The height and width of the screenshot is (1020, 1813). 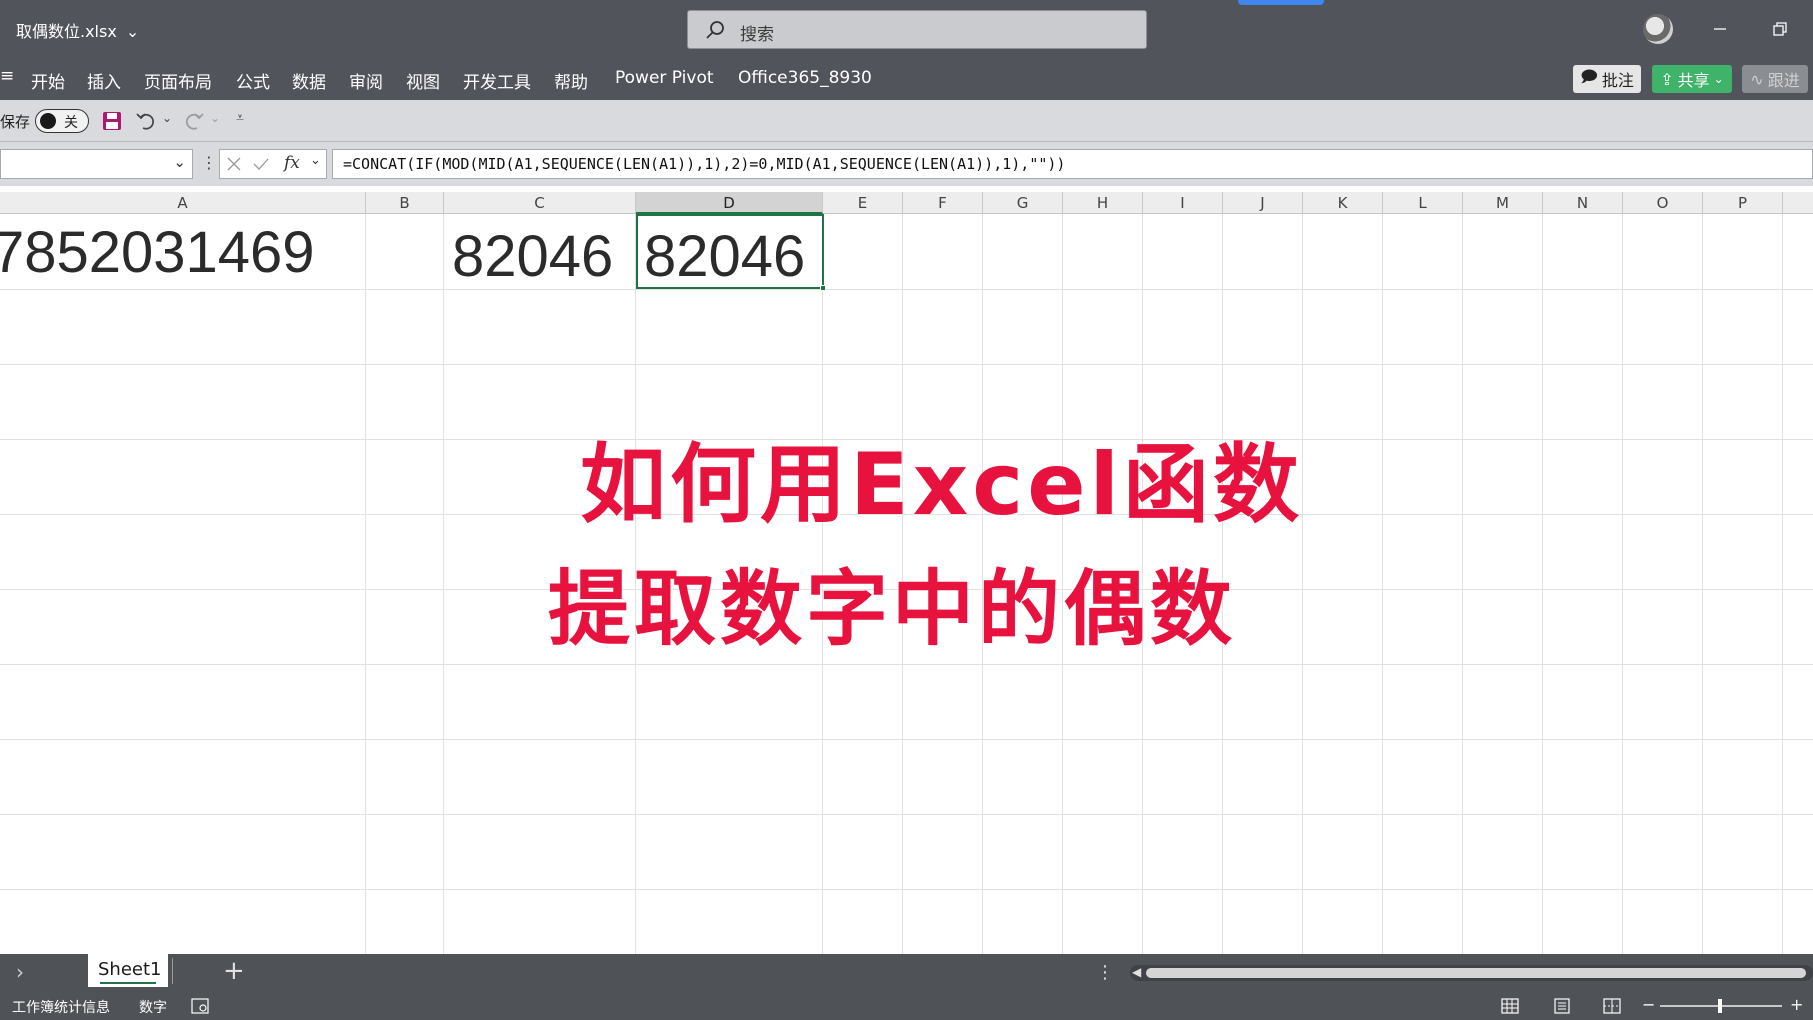 What do you see at coordinates (71, 123) in the screenshot?
I see `autosave-state: 关` at bounding box center [71, 123].